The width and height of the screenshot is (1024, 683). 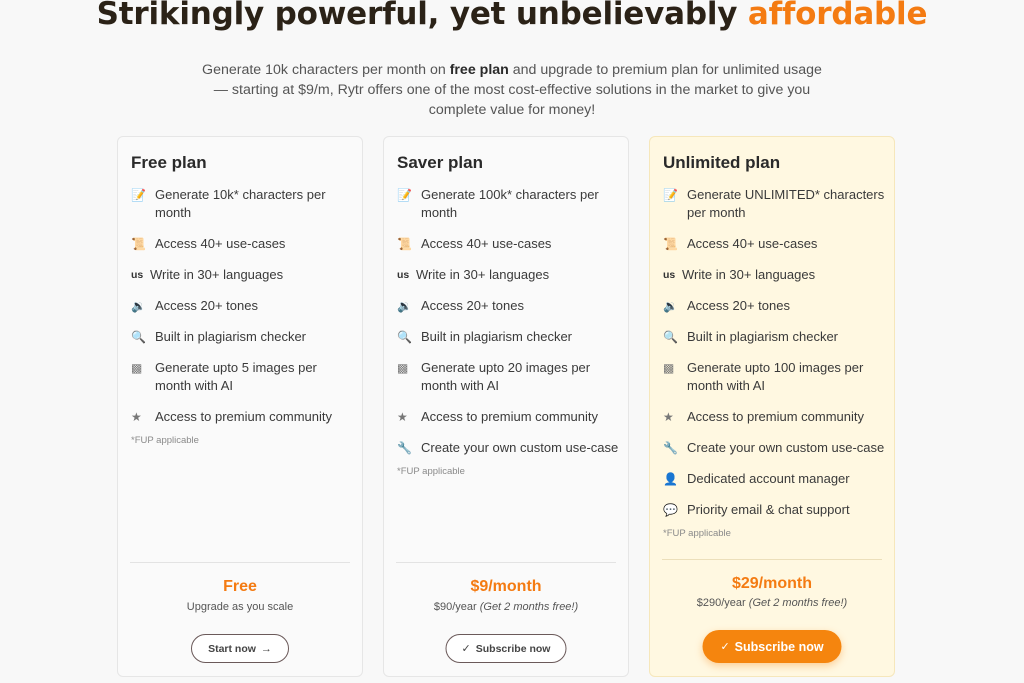 What do you see at coordinates (506, 586) in the screenshot?
I see `plan-price: $9/month` at bounding box center [506, 586].